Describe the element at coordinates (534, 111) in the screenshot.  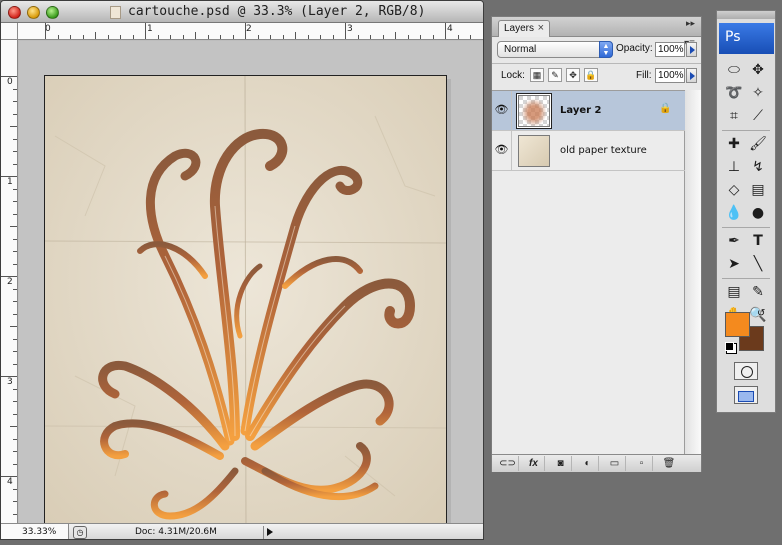
I see `layer-thumbnail` at that location.